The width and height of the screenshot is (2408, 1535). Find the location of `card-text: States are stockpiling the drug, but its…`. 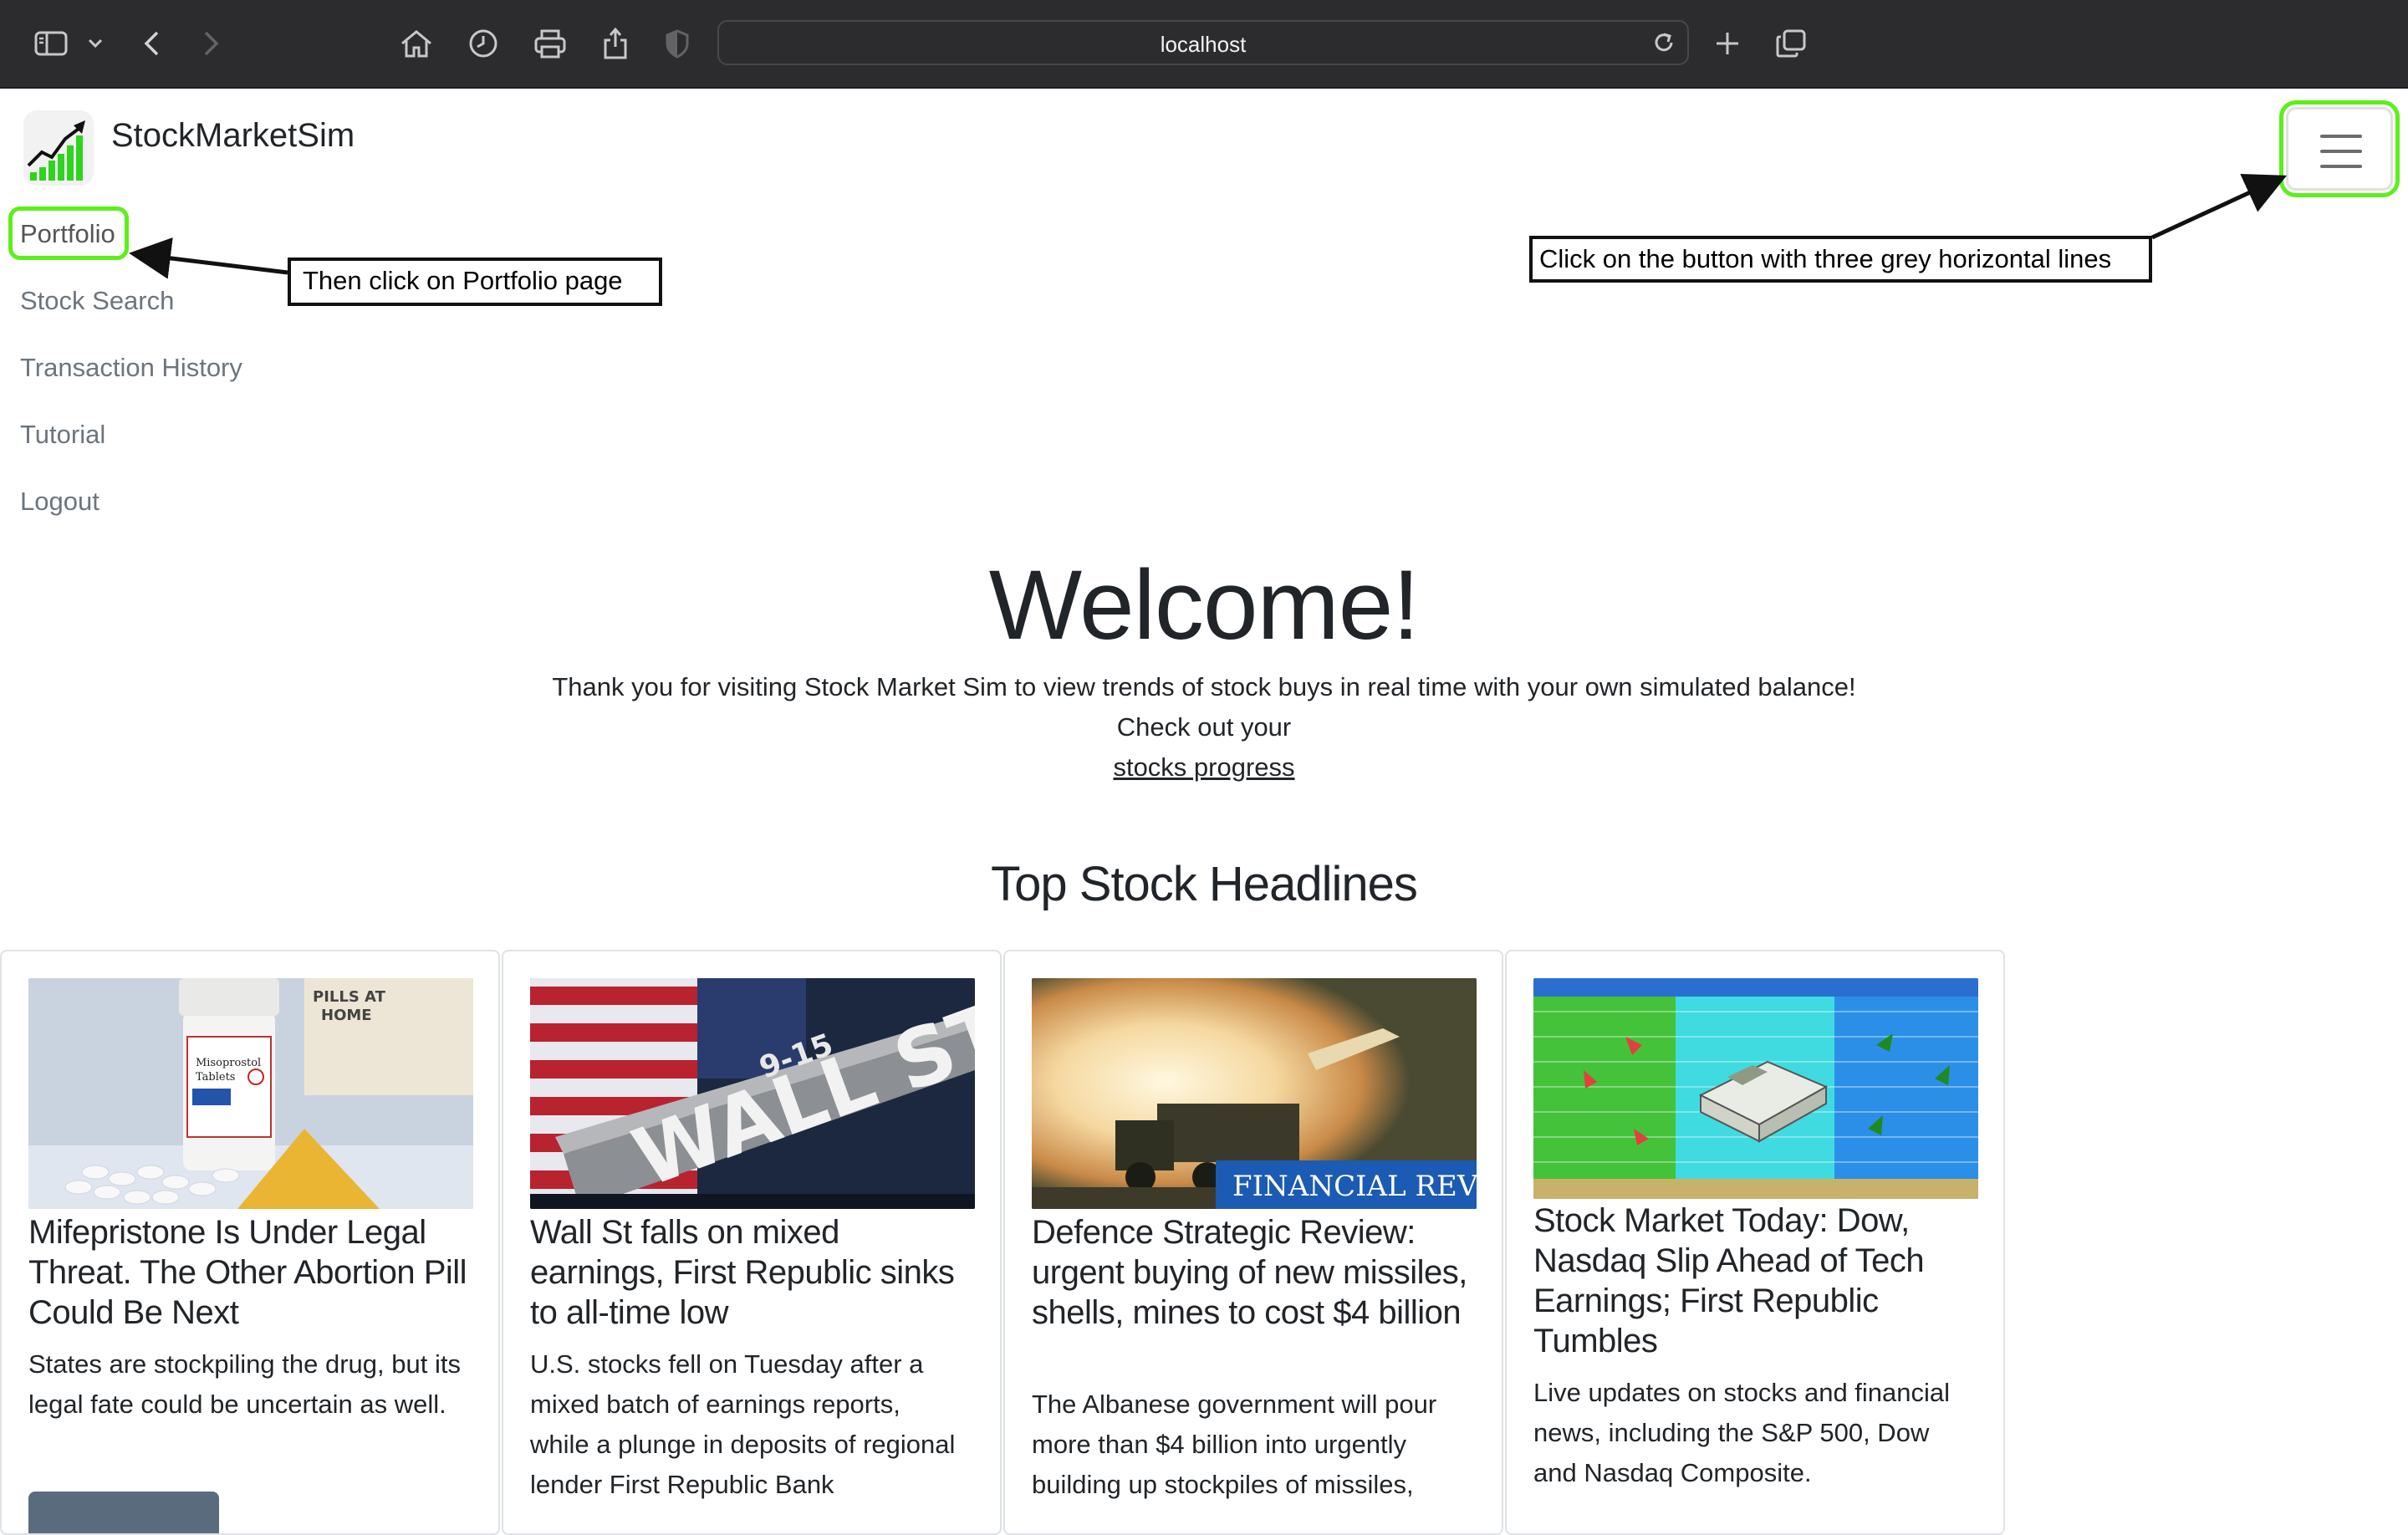

card-text: States are stockpiling the drug, but its… is located at coordinates (245, 1384).